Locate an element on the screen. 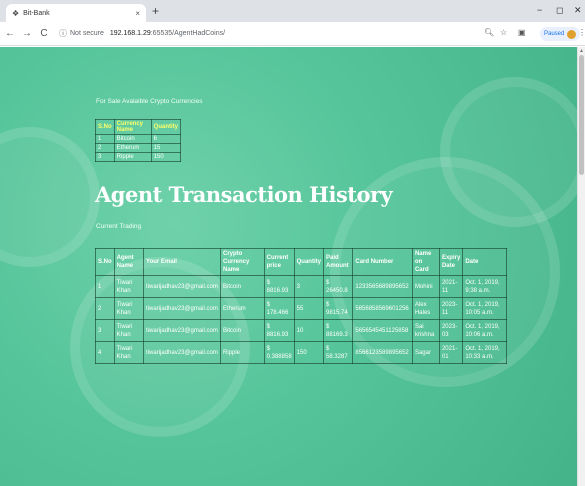 The image size is (585, 486). cell-expiry-date: 2021-11 is located at coordinates (451, 286).